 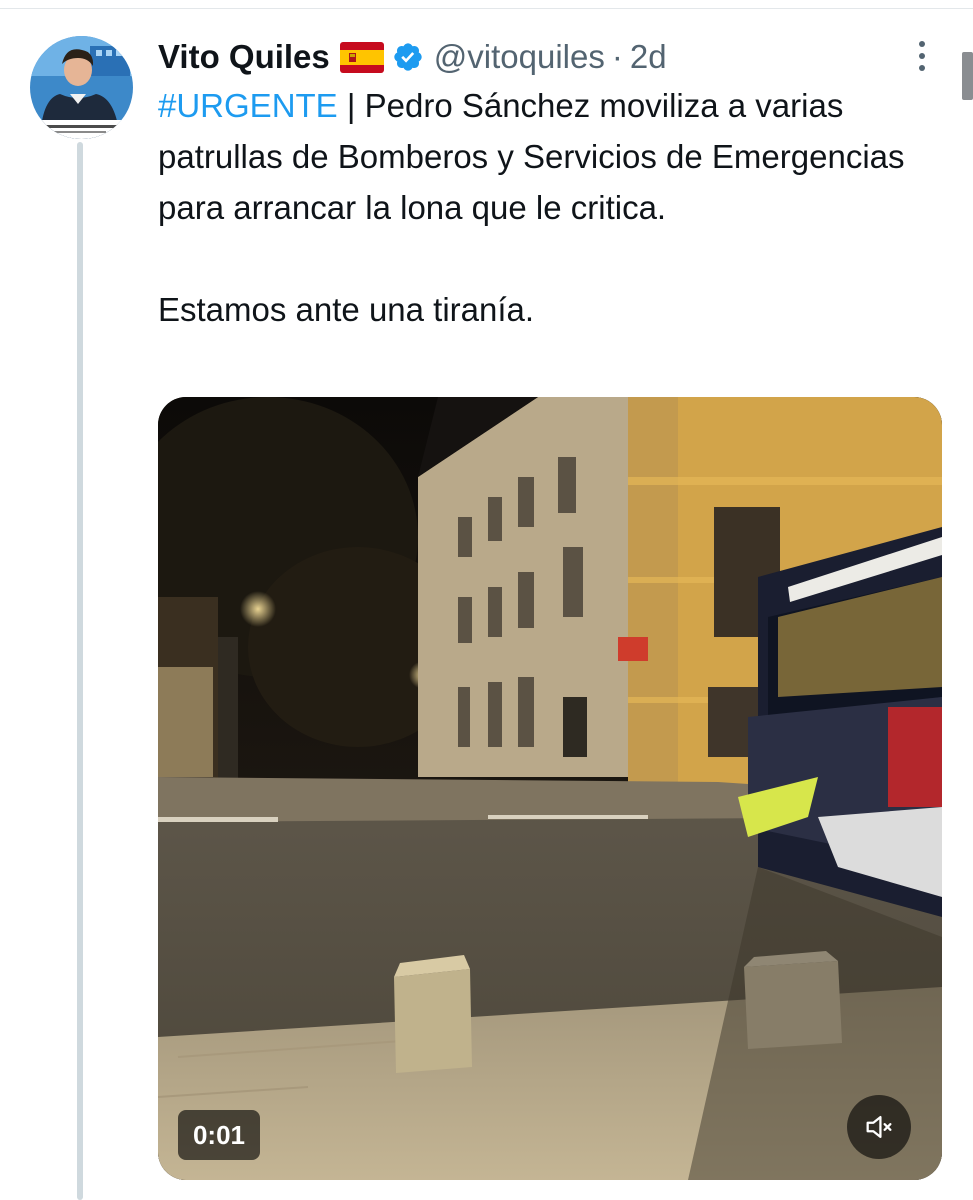 I want to click on avatar, so click(x=81, y=87).